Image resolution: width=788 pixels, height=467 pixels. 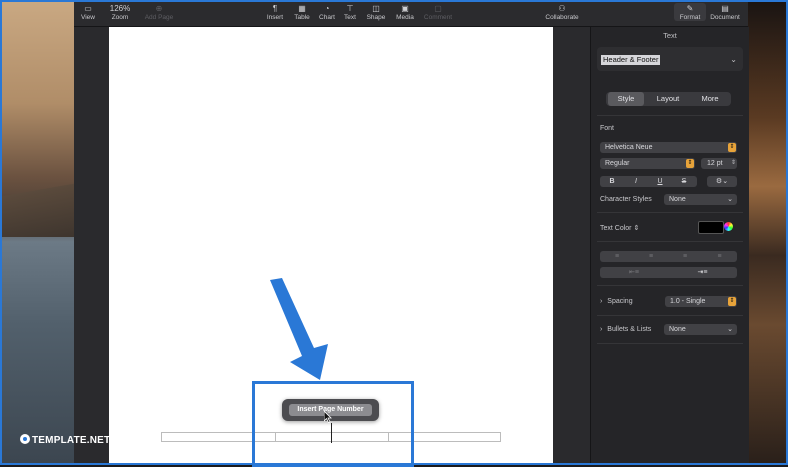 I want to click on bullets-lists-disclosure: › Bullets & Lists, so click(x=625, y=329).